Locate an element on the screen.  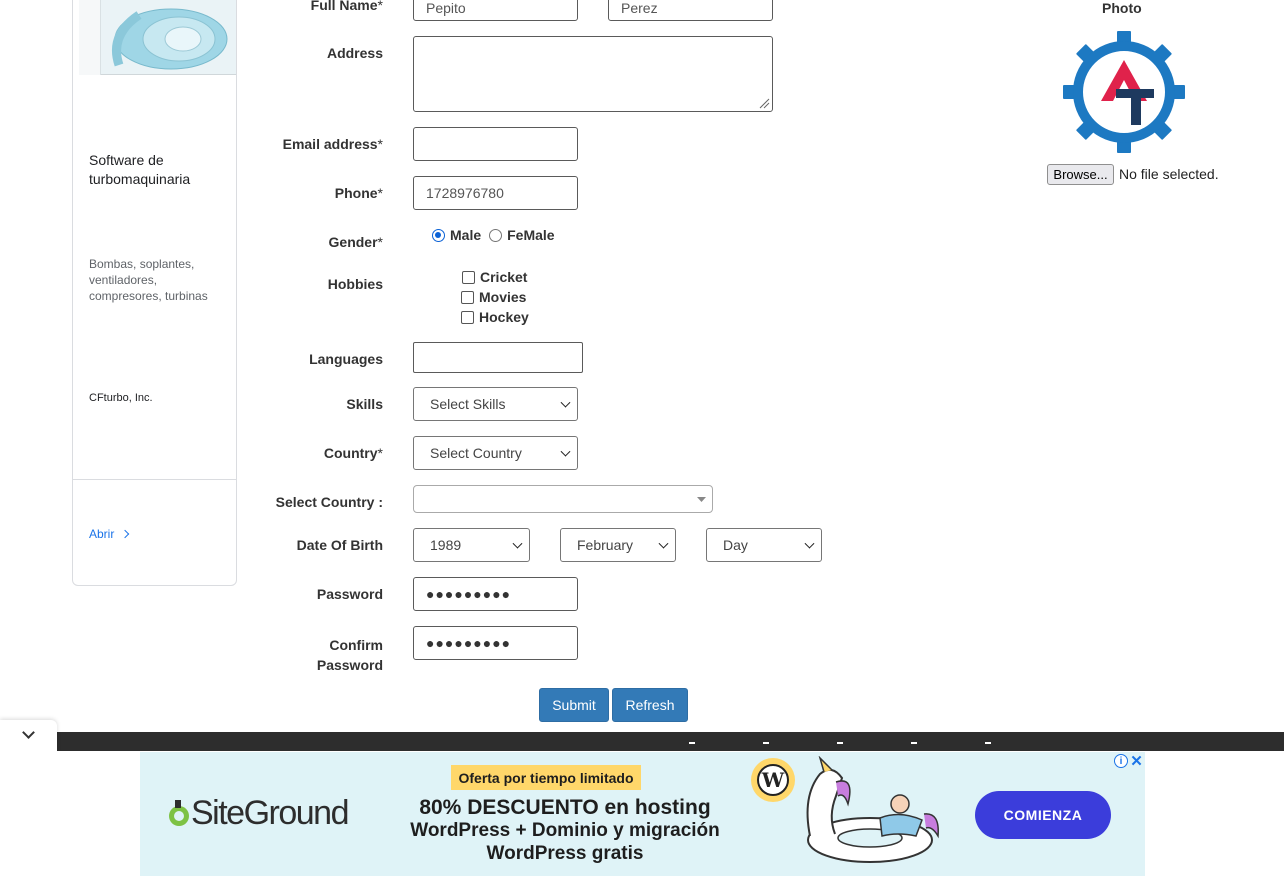
hobby-hockey-label: Hockey is located at coordinates (504, 317).